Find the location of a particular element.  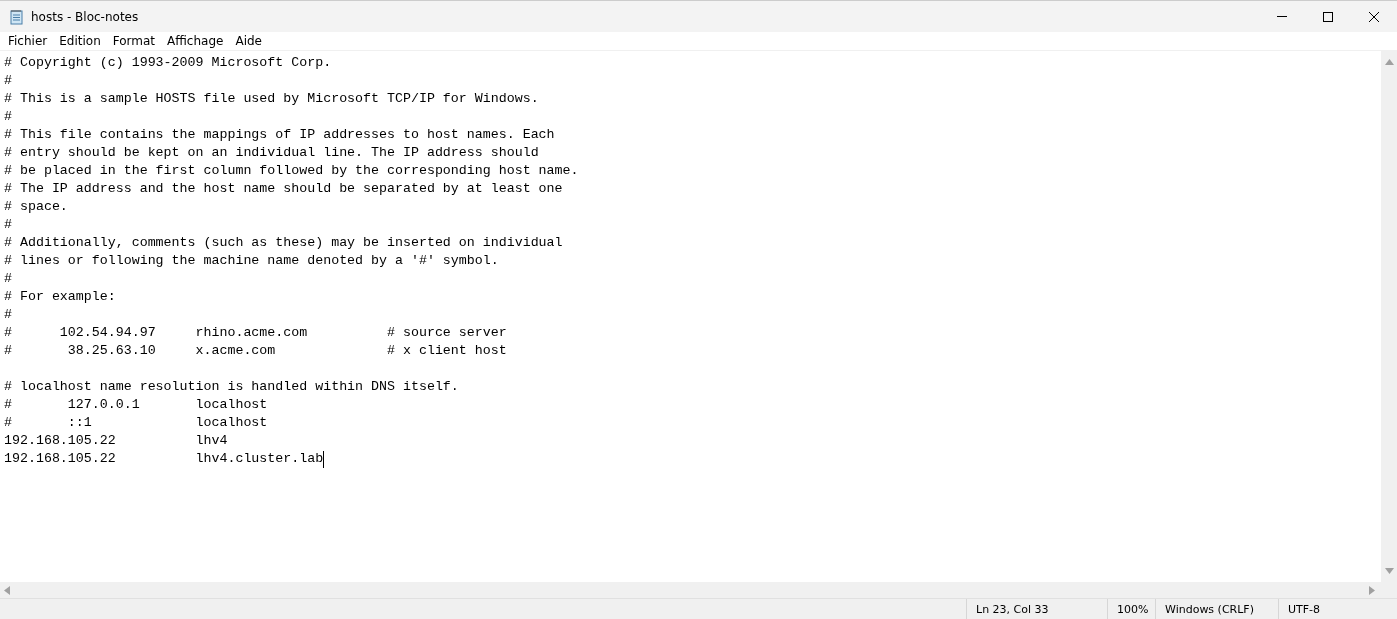

text-line: # 38.25.63.10 x.acme.com # x client host is located at coordinates (255, 351).